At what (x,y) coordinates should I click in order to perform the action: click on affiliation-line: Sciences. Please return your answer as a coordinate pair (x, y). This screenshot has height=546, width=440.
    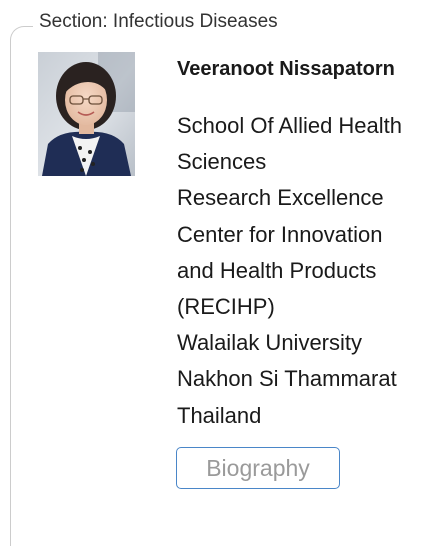
    Looking at the image, I should click on (222, 162).